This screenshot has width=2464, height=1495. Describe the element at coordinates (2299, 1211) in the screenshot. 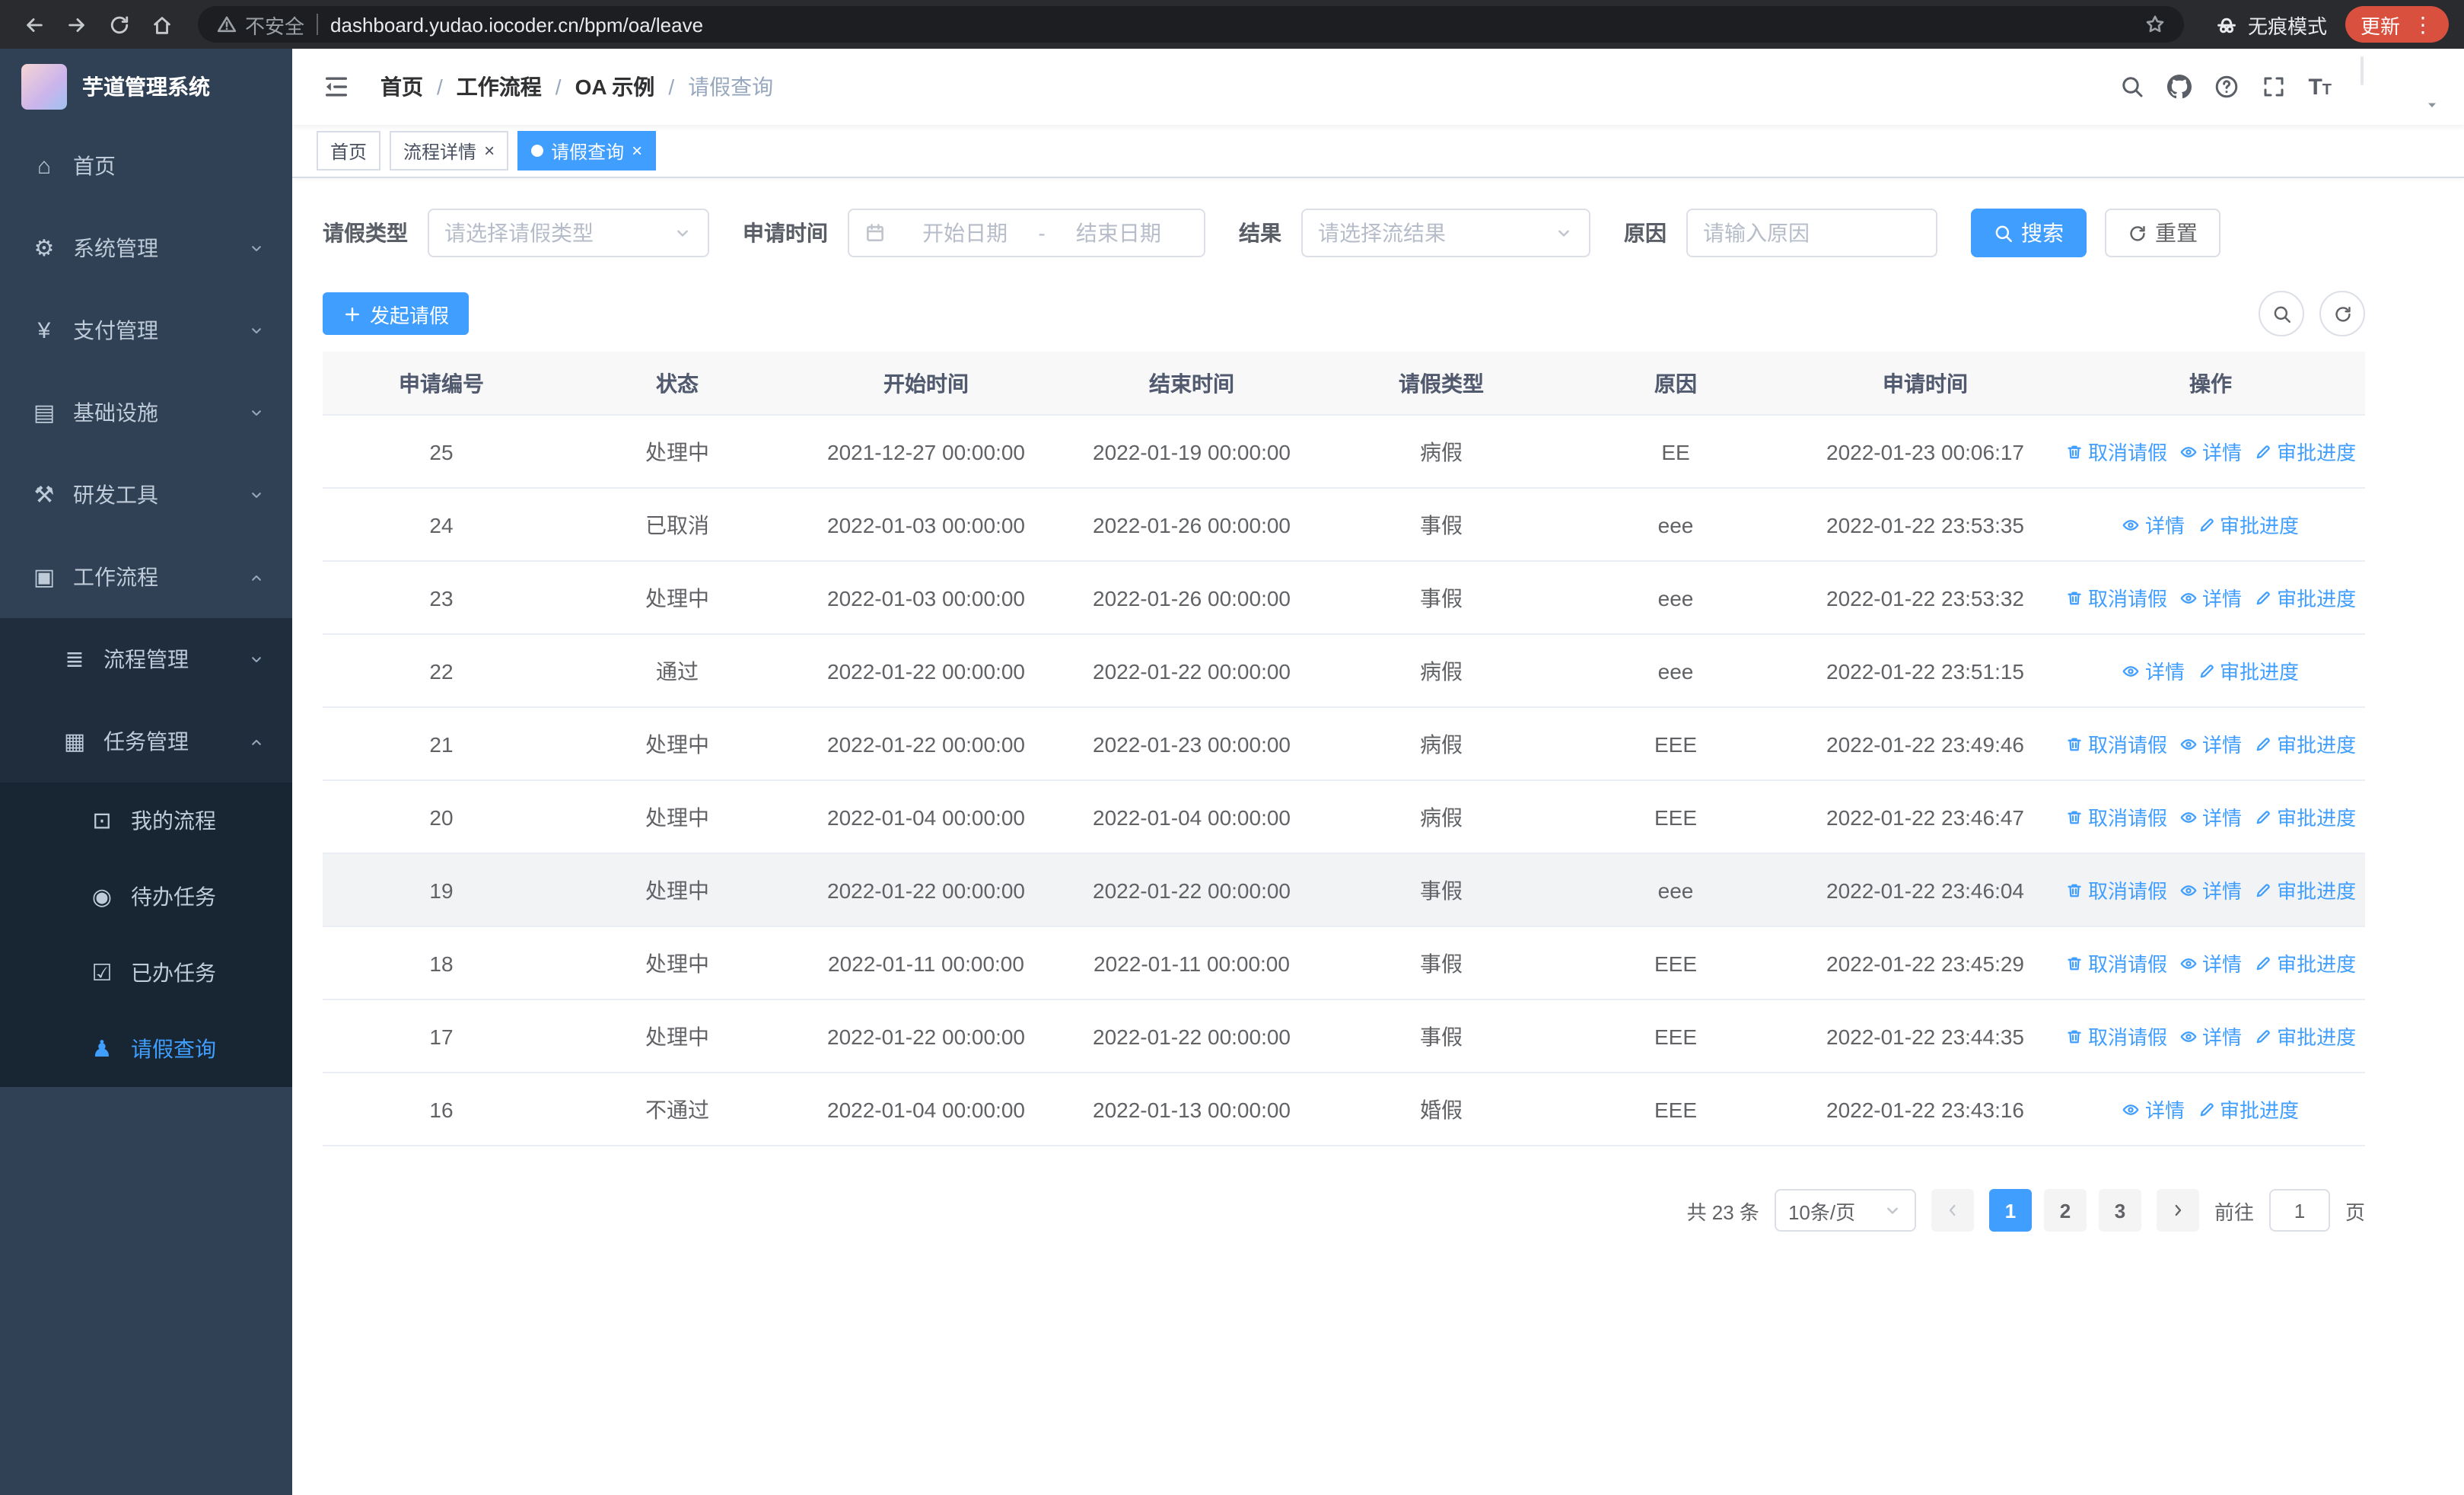

I see `goto-page-input` at that location.